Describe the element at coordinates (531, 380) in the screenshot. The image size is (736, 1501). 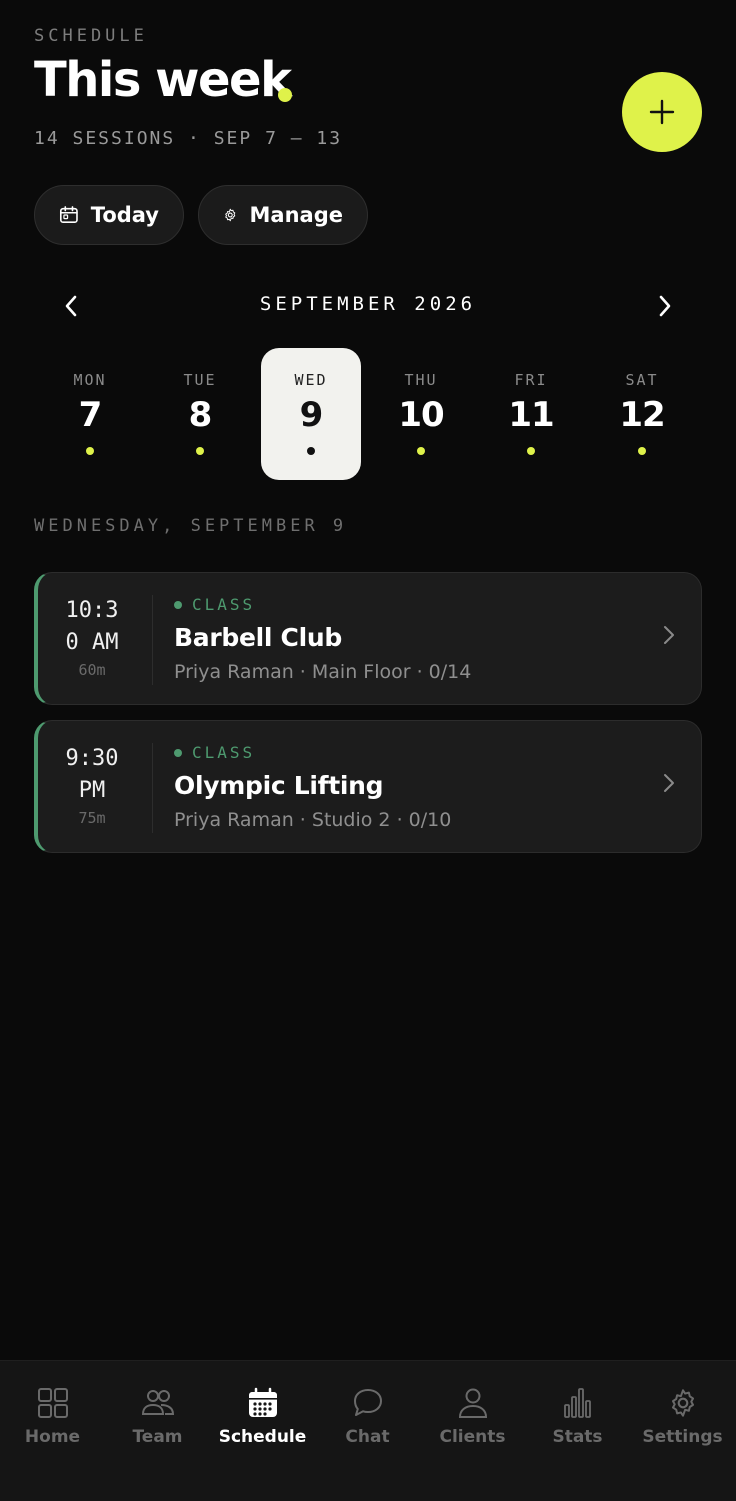
I see `day-name: FRI` at that location.